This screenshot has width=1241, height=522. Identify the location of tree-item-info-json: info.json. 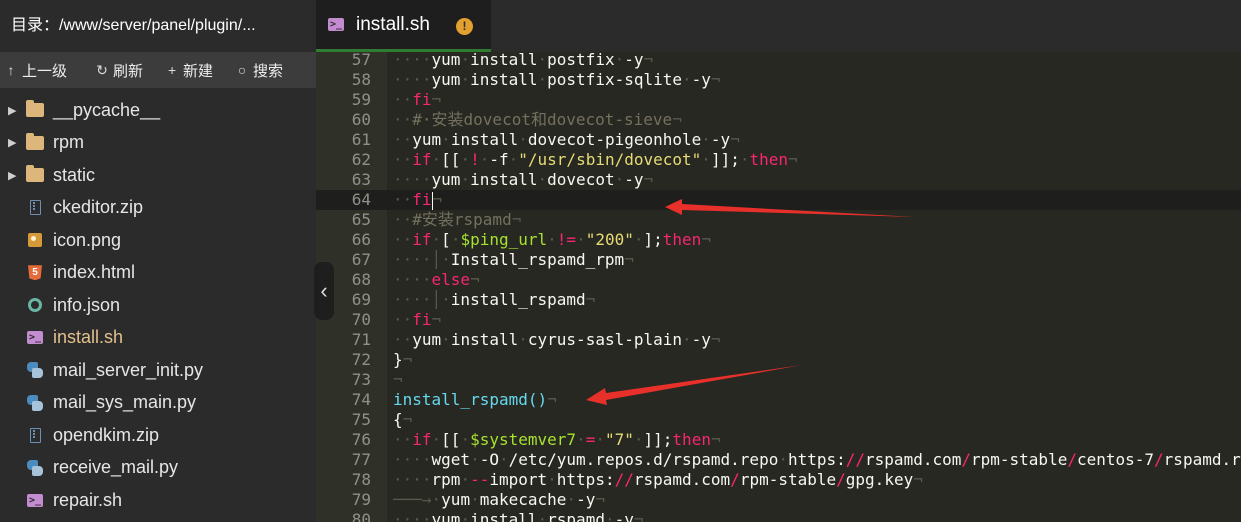
(158, 305).